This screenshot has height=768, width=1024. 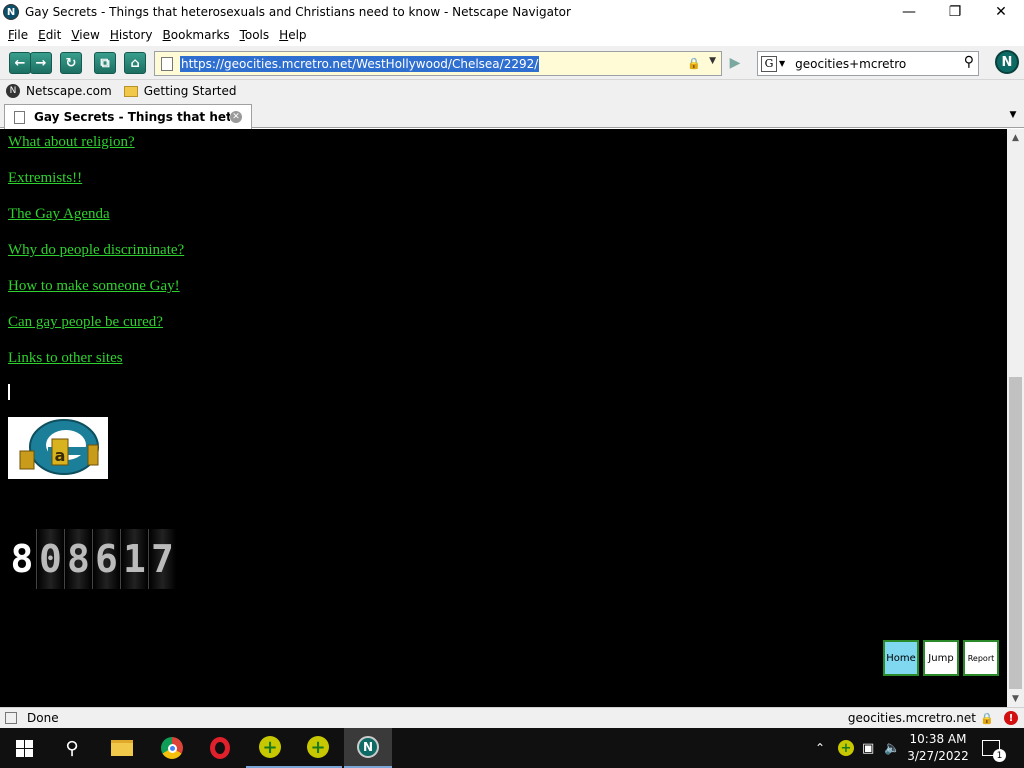 I want to click on status-page-icon, so click(x=11, y=718).